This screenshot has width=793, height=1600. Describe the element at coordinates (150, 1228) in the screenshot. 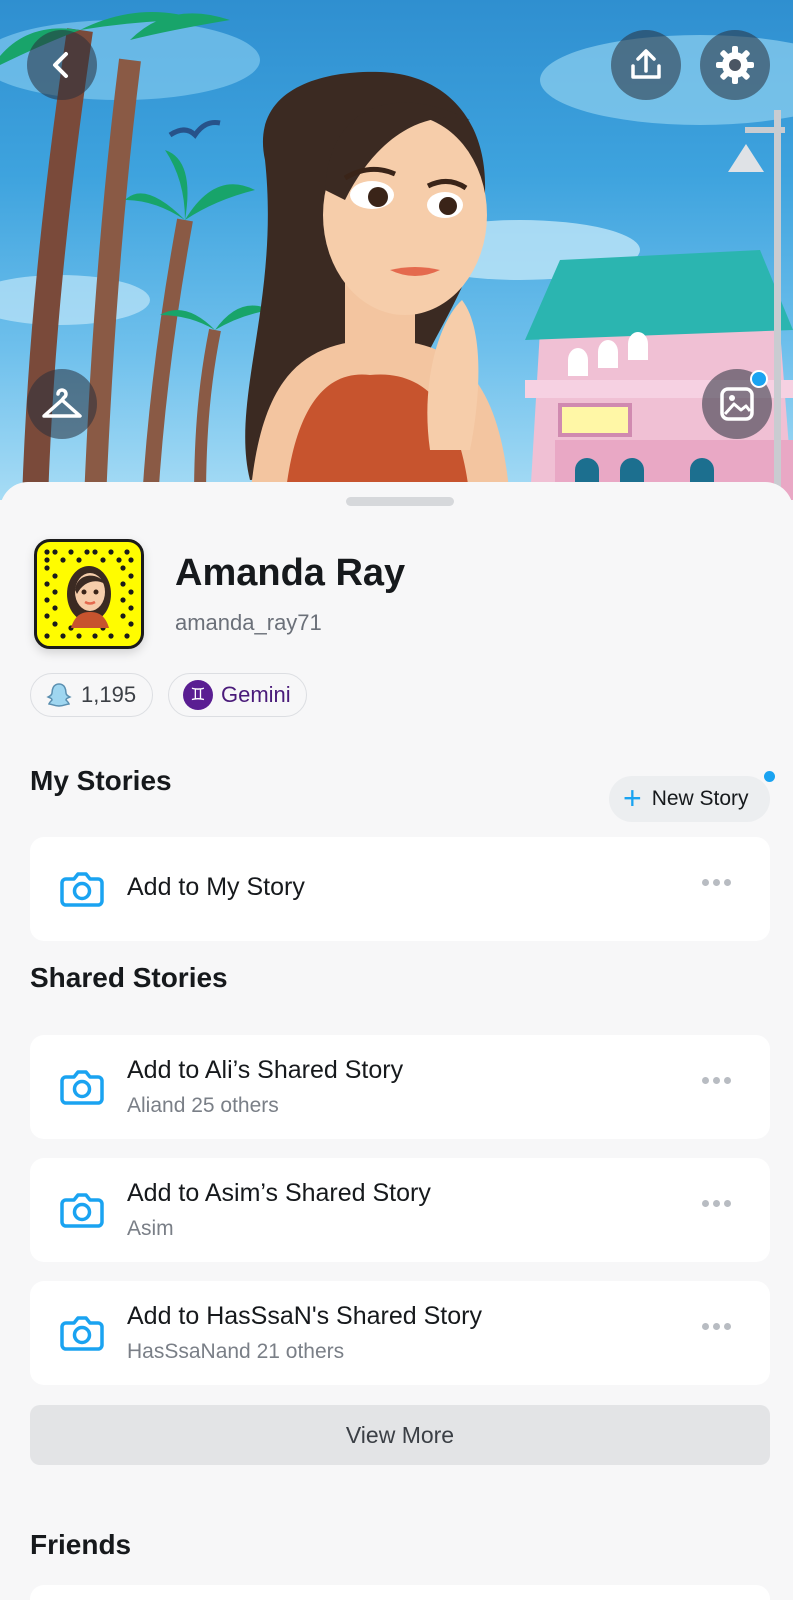

I see `story-subtitle: Asim` at that location.